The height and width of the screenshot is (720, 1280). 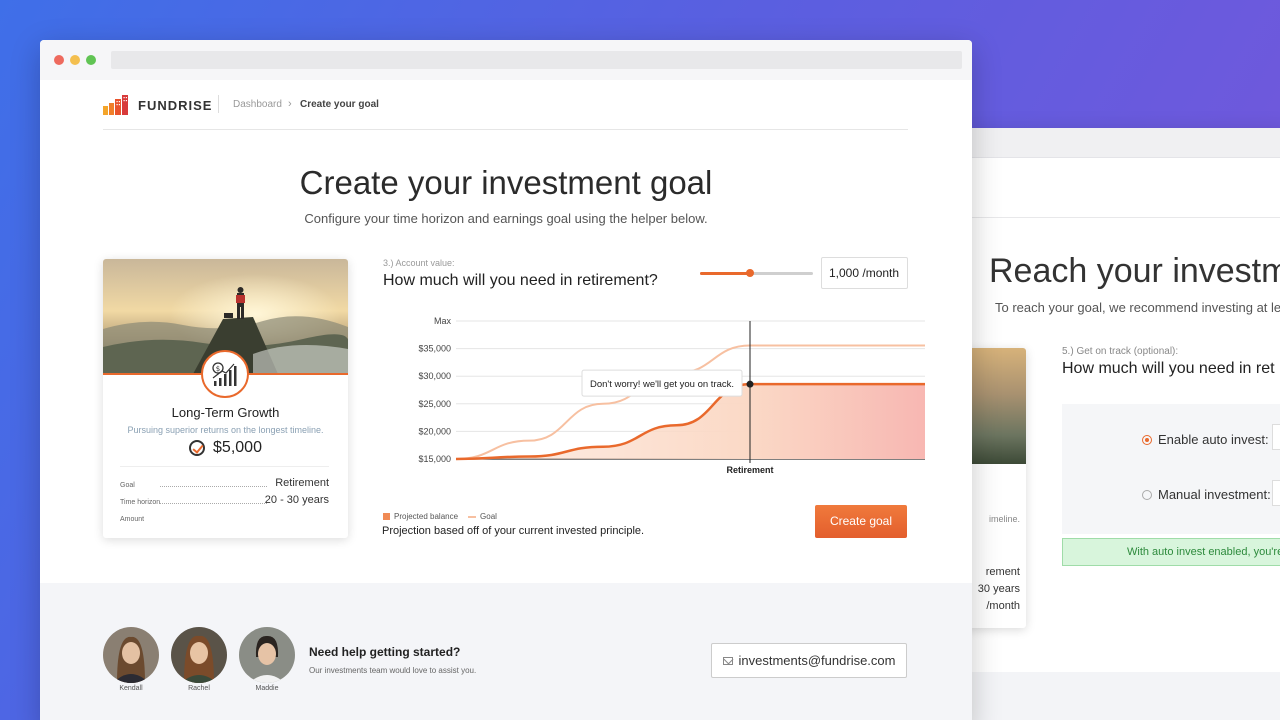 I want to click on back-invest-panel: Enable auto invest: Manual investment:, so click(x=1171, y=469).